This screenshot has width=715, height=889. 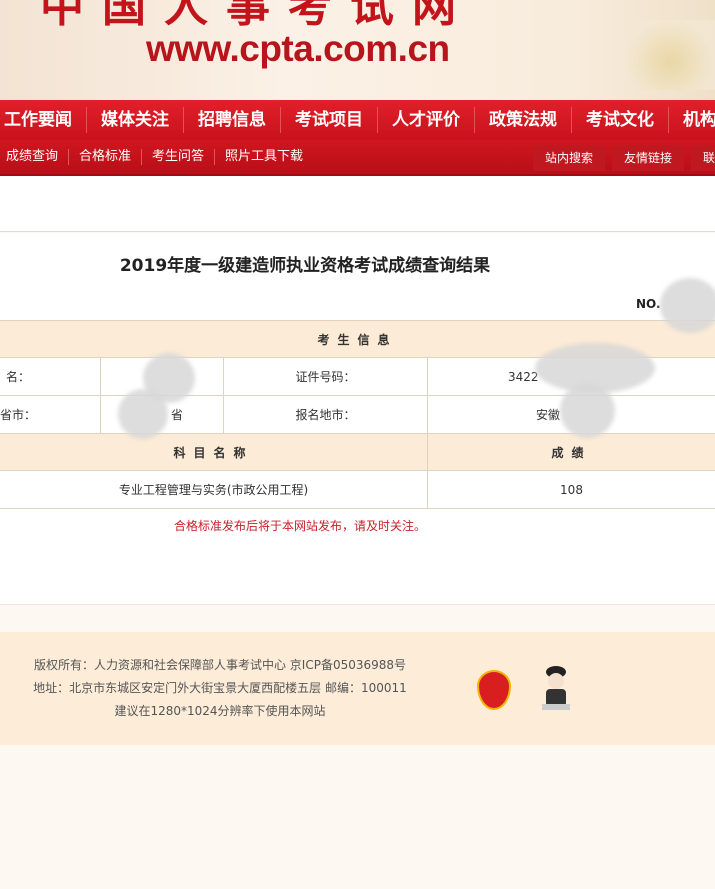 What do you see at coordinates (135, 120) in the screenshot?
I see `nav-item: 媒体关注` at bounding box center [135, 120].